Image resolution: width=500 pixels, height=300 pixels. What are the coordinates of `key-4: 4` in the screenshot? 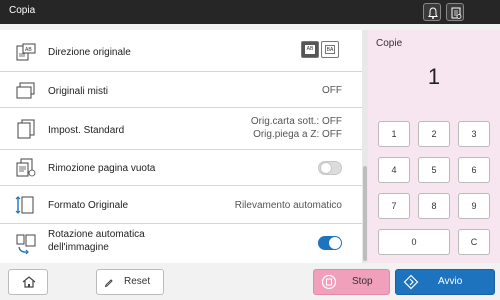 It's located at (394, 170).